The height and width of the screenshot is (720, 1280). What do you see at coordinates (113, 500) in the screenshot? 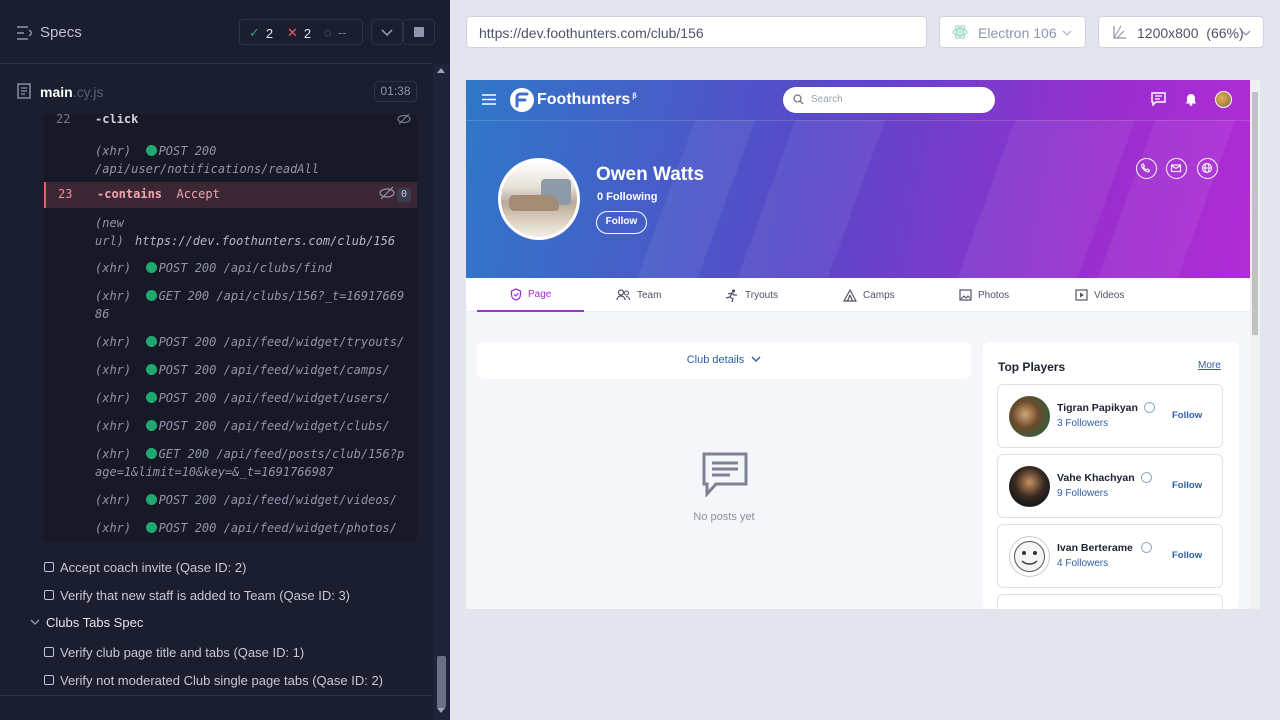
I see `log-type: (xhr)` at bounding box center [113, 500].